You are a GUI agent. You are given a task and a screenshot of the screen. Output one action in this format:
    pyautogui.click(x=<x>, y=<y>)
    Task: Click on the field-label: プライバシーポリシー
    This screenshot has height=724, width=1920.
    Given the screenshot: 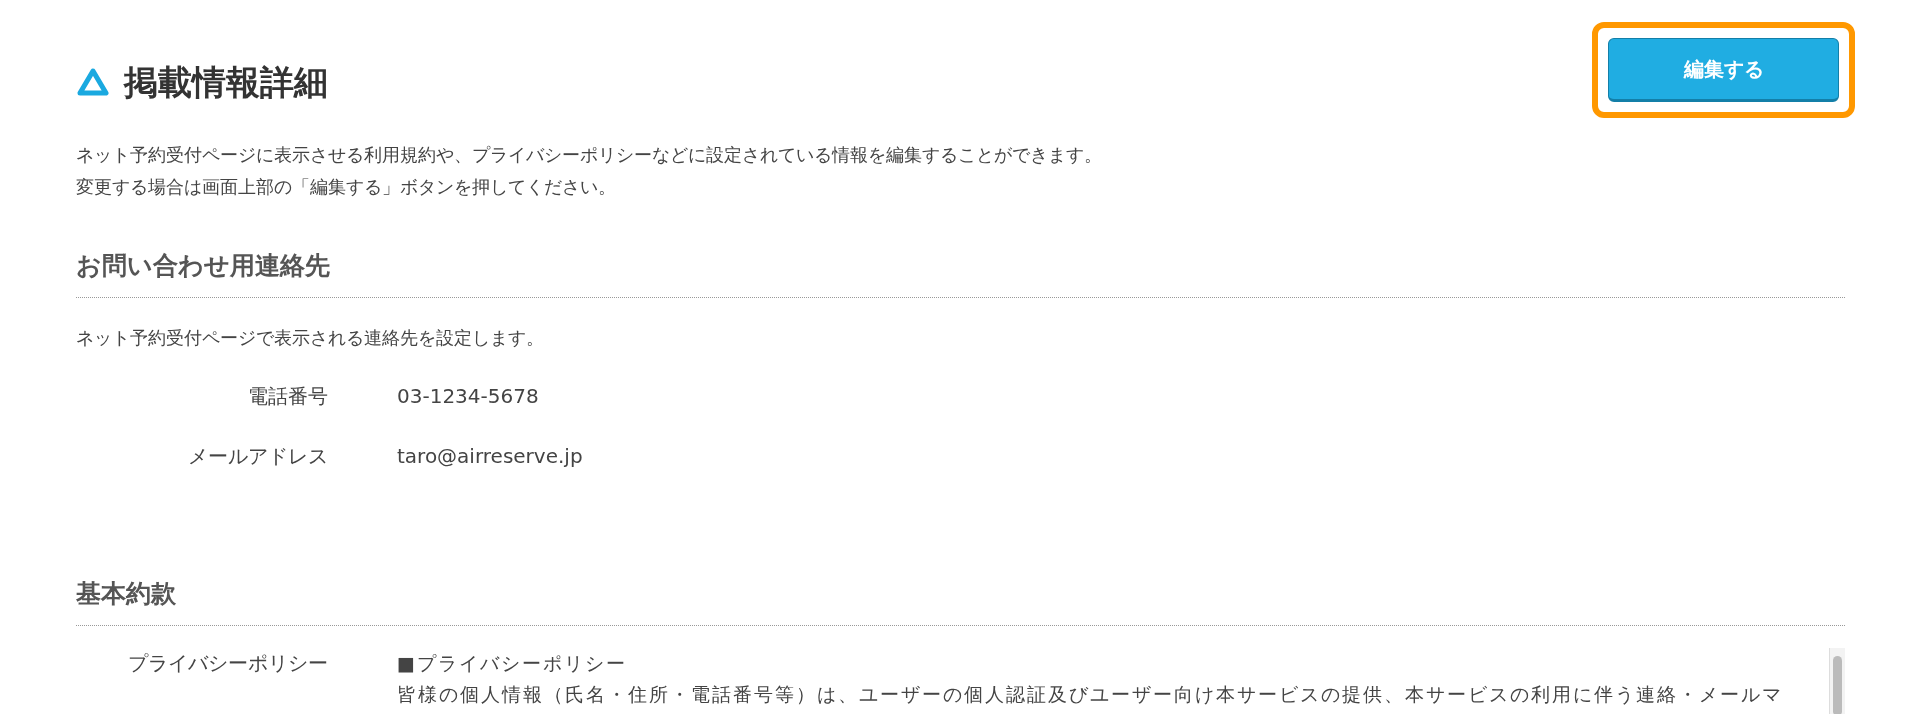 What is the action you would take?
    pyautogui.click(x=227, y=663)
    